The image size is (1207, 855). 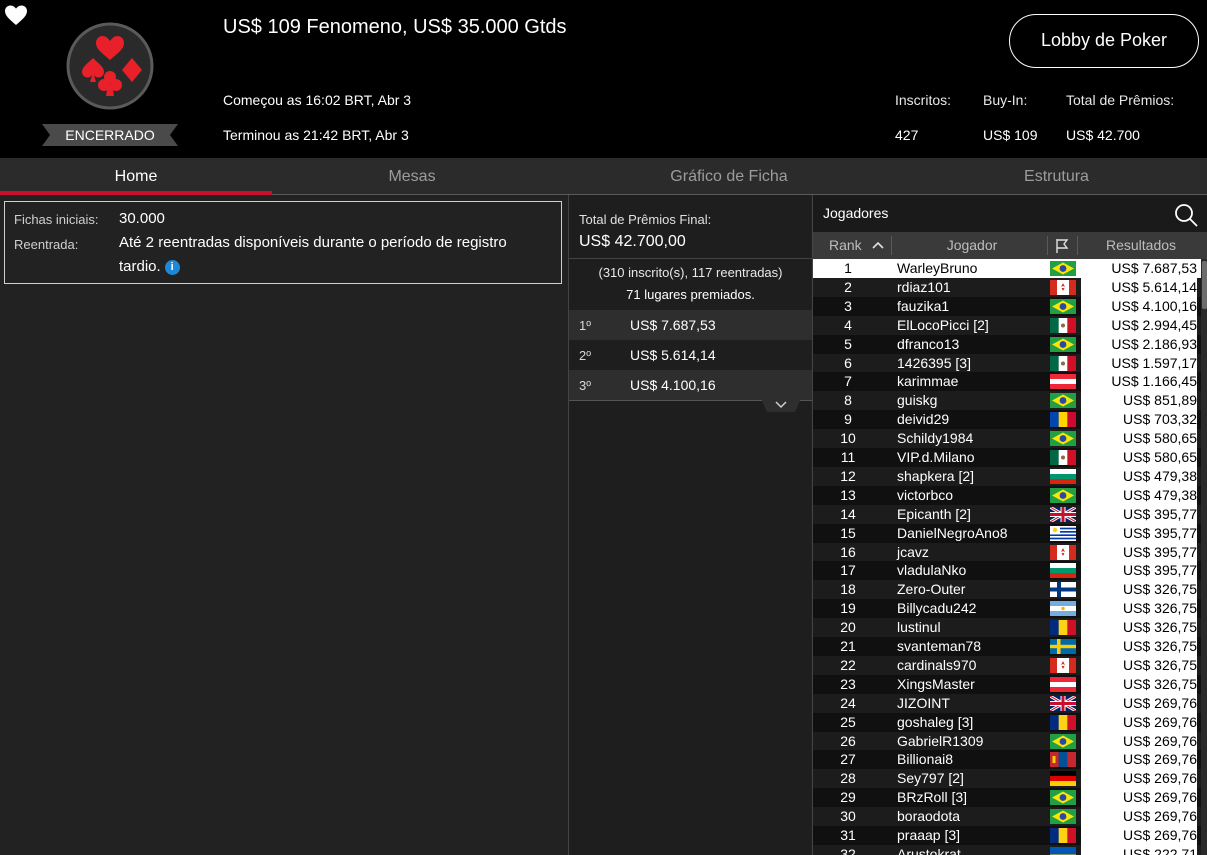 I want to click on tab-home: Home, so click(x=136, y=176).